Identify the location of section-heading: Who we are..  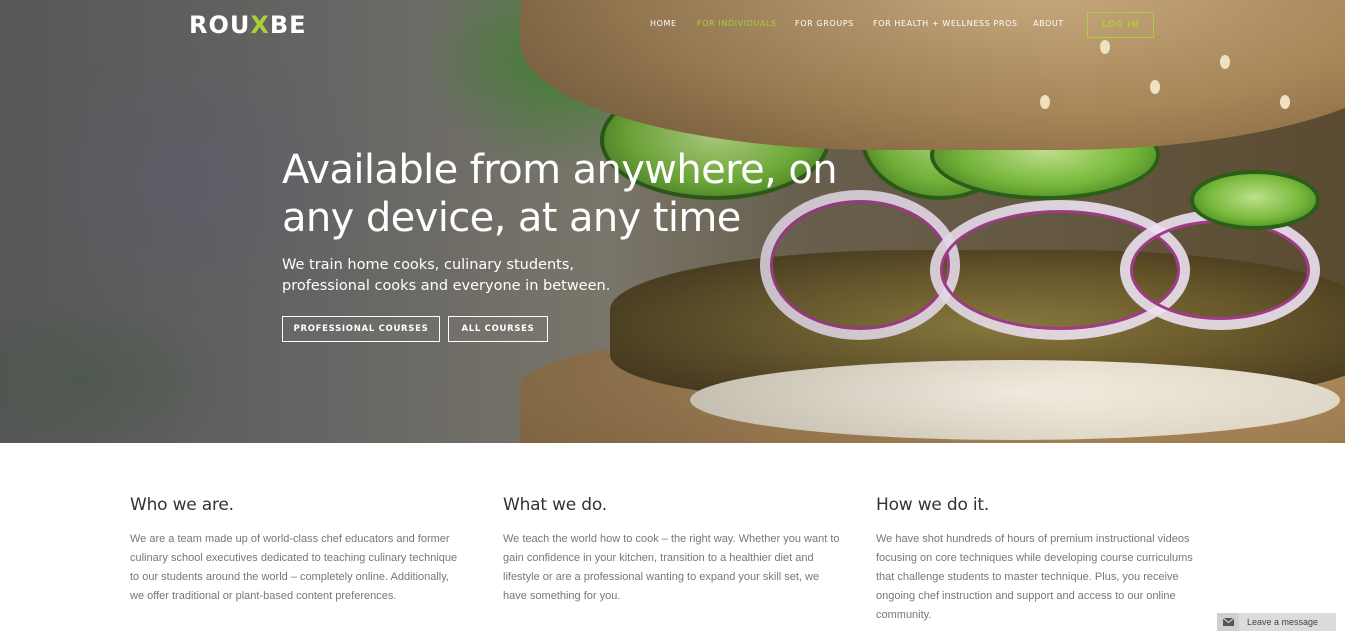
(182, 505).